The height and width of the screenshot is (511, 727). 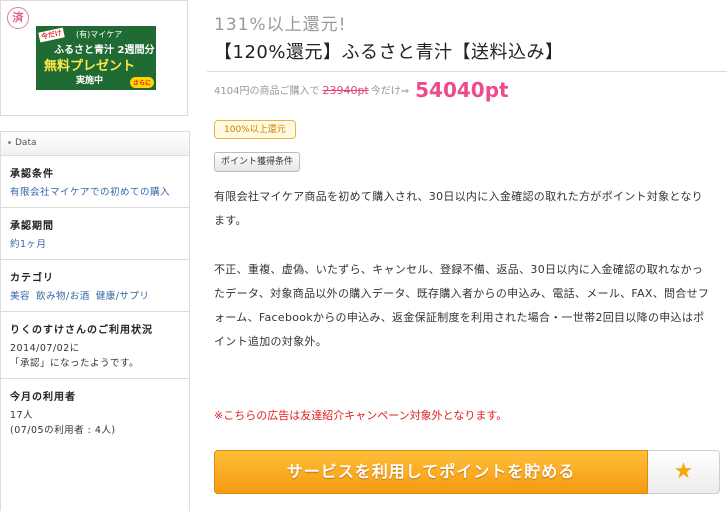 I want to click on category-title: カテゴリ, so click(x=32, y=278).